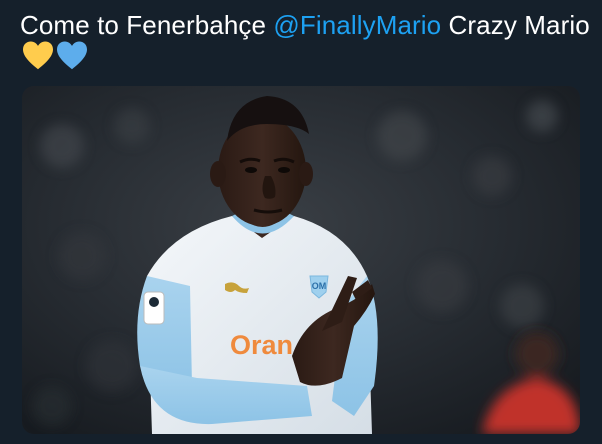  What do you see at coordinates (261, 345) in the screenshot?
I see `jersey-sponsor-text: Oran` at bounding box center [261, 345].